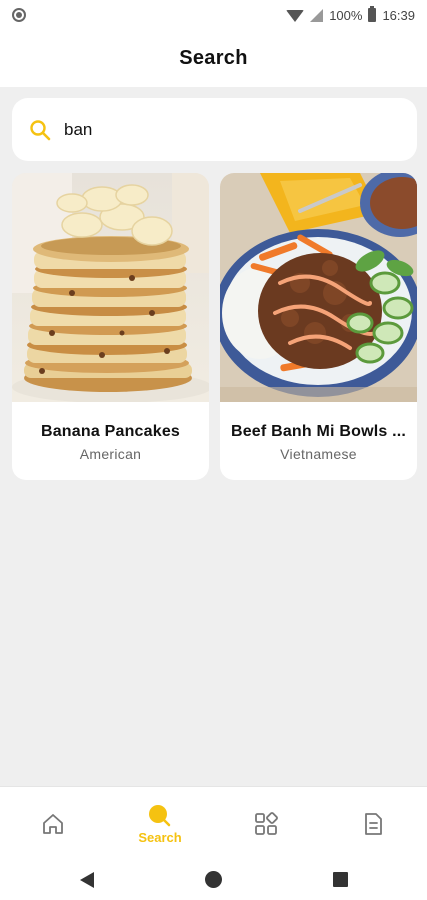 Image resolution: width=427 pixels, height=900 pixels. Describe the element at coordinates (398, 15) in the screenshot. I see `clock: 16:39` at that location.